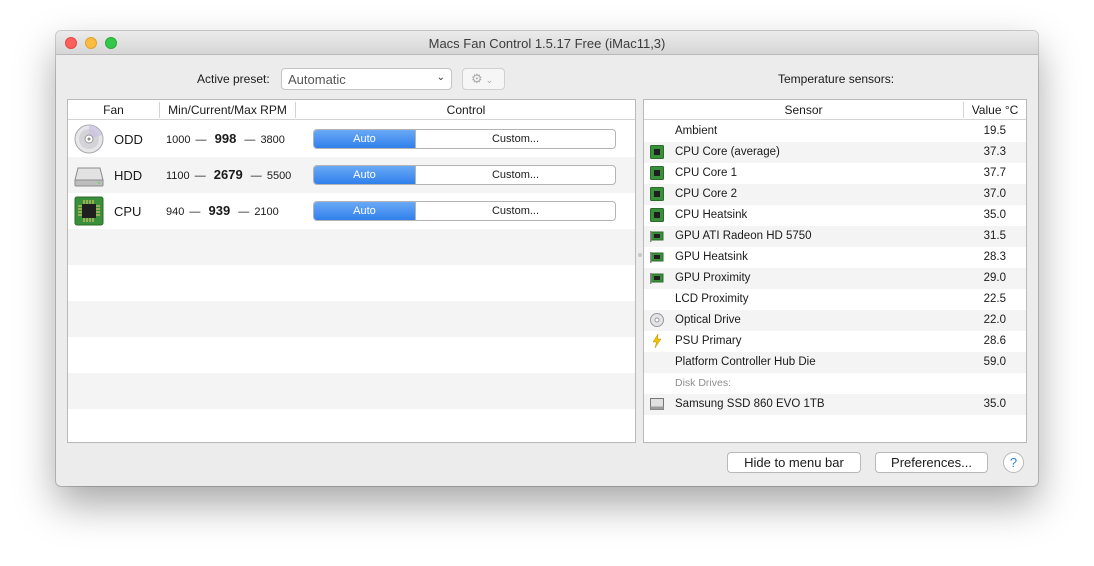  Describe the element at coordinates (750, 404) in the screenshot. I see `sensor-name: Samsung SSD 860 EVO 1TB` at that location.